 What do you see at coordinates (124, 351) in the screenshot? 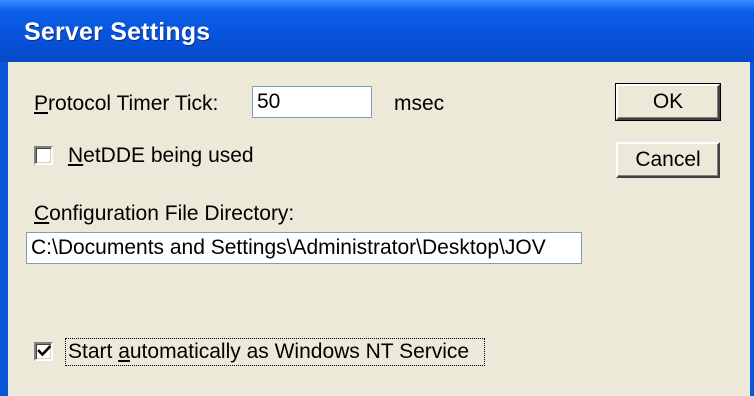
I see `nt-service-mnemonic: a` at bounding box center [124, 351].